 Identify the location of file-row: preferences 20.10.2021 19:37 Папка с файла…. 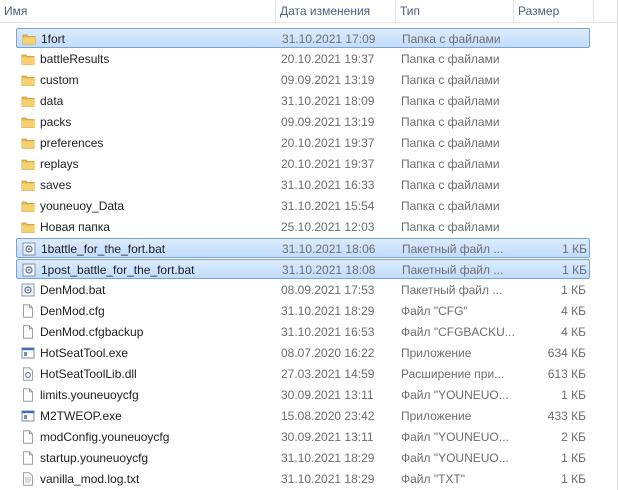
(303, 143).